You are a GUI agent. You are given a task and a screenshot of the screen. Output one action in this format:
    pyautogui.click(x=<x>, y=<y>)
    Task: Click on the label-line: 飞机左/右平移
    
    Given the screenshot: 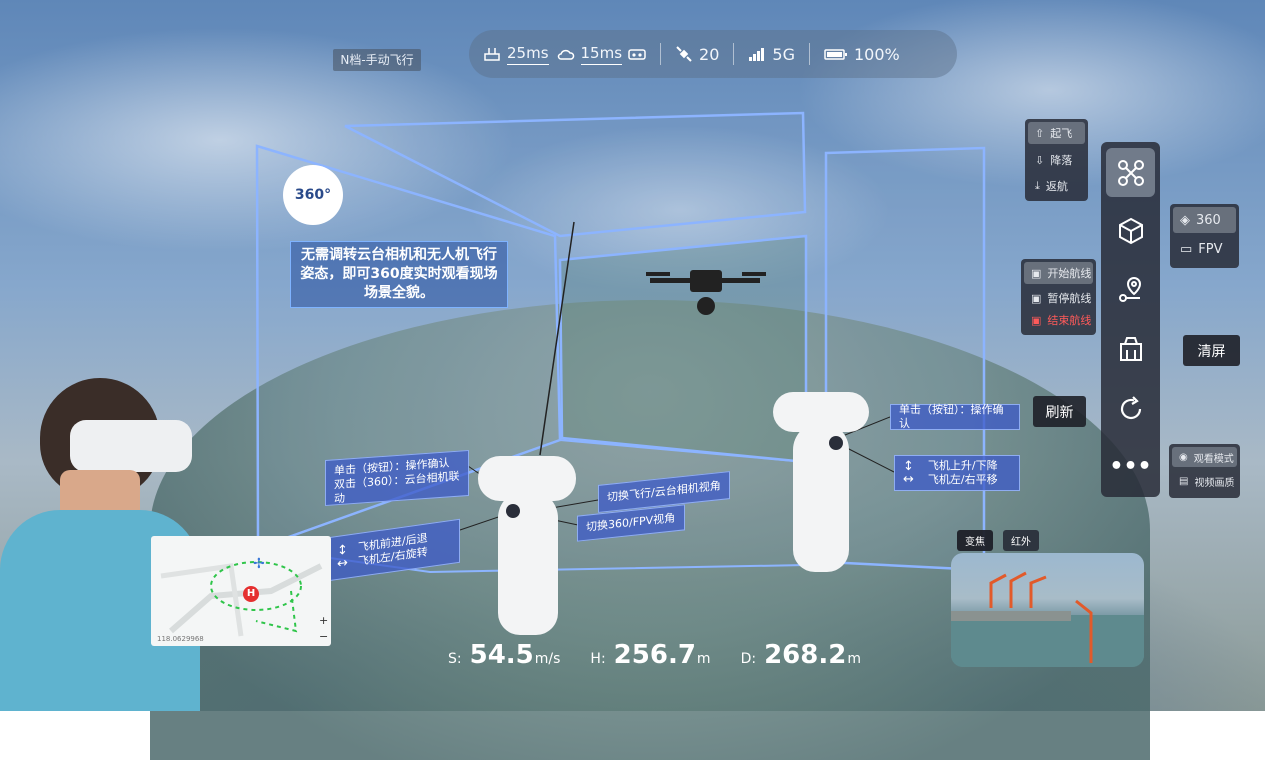 What is the action you would take?
    pyautogui.click(x=962, y=479)
    